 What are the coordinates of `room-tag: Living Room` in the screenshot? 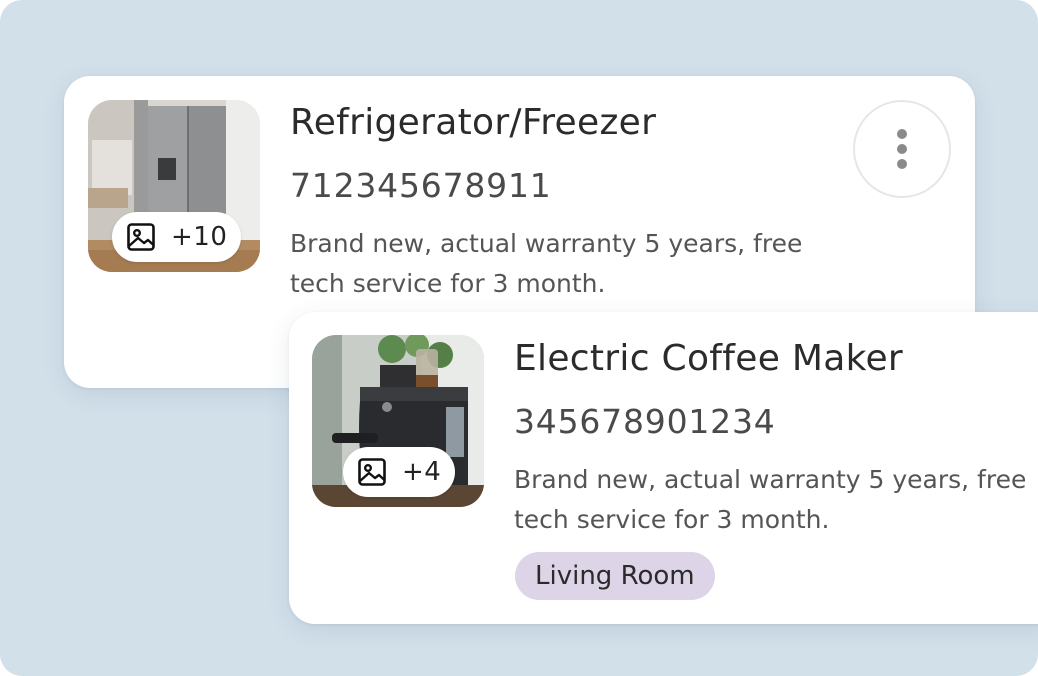 It's located at (615, 576).